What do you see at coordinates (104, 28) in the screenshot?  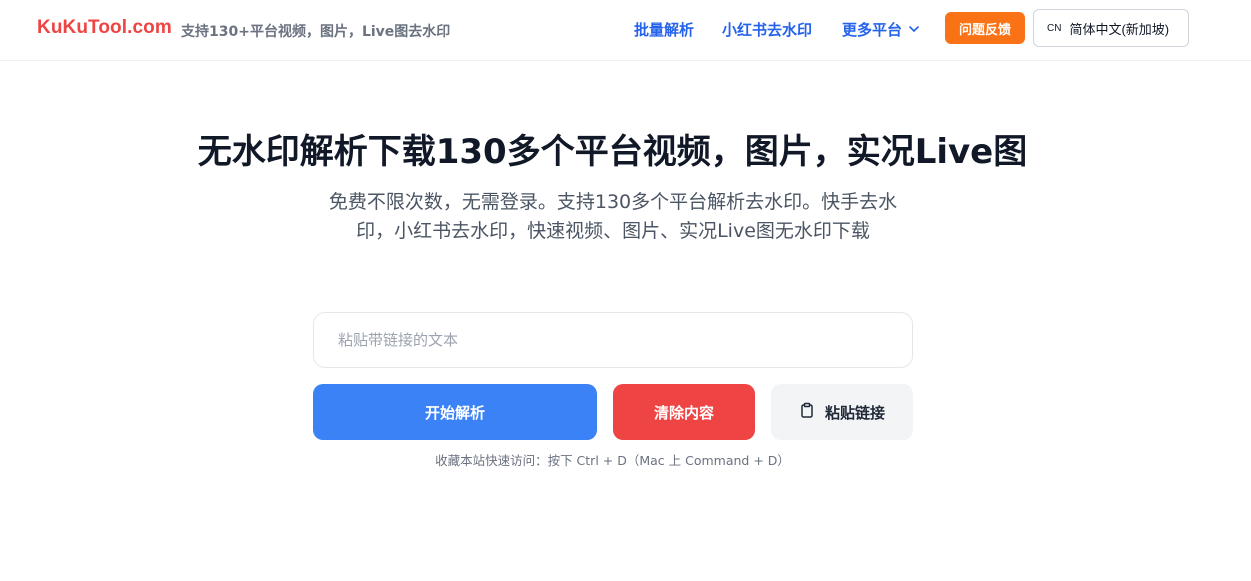 I see `site-logo: KuKuTool.com` at bounding box center [104, 28].